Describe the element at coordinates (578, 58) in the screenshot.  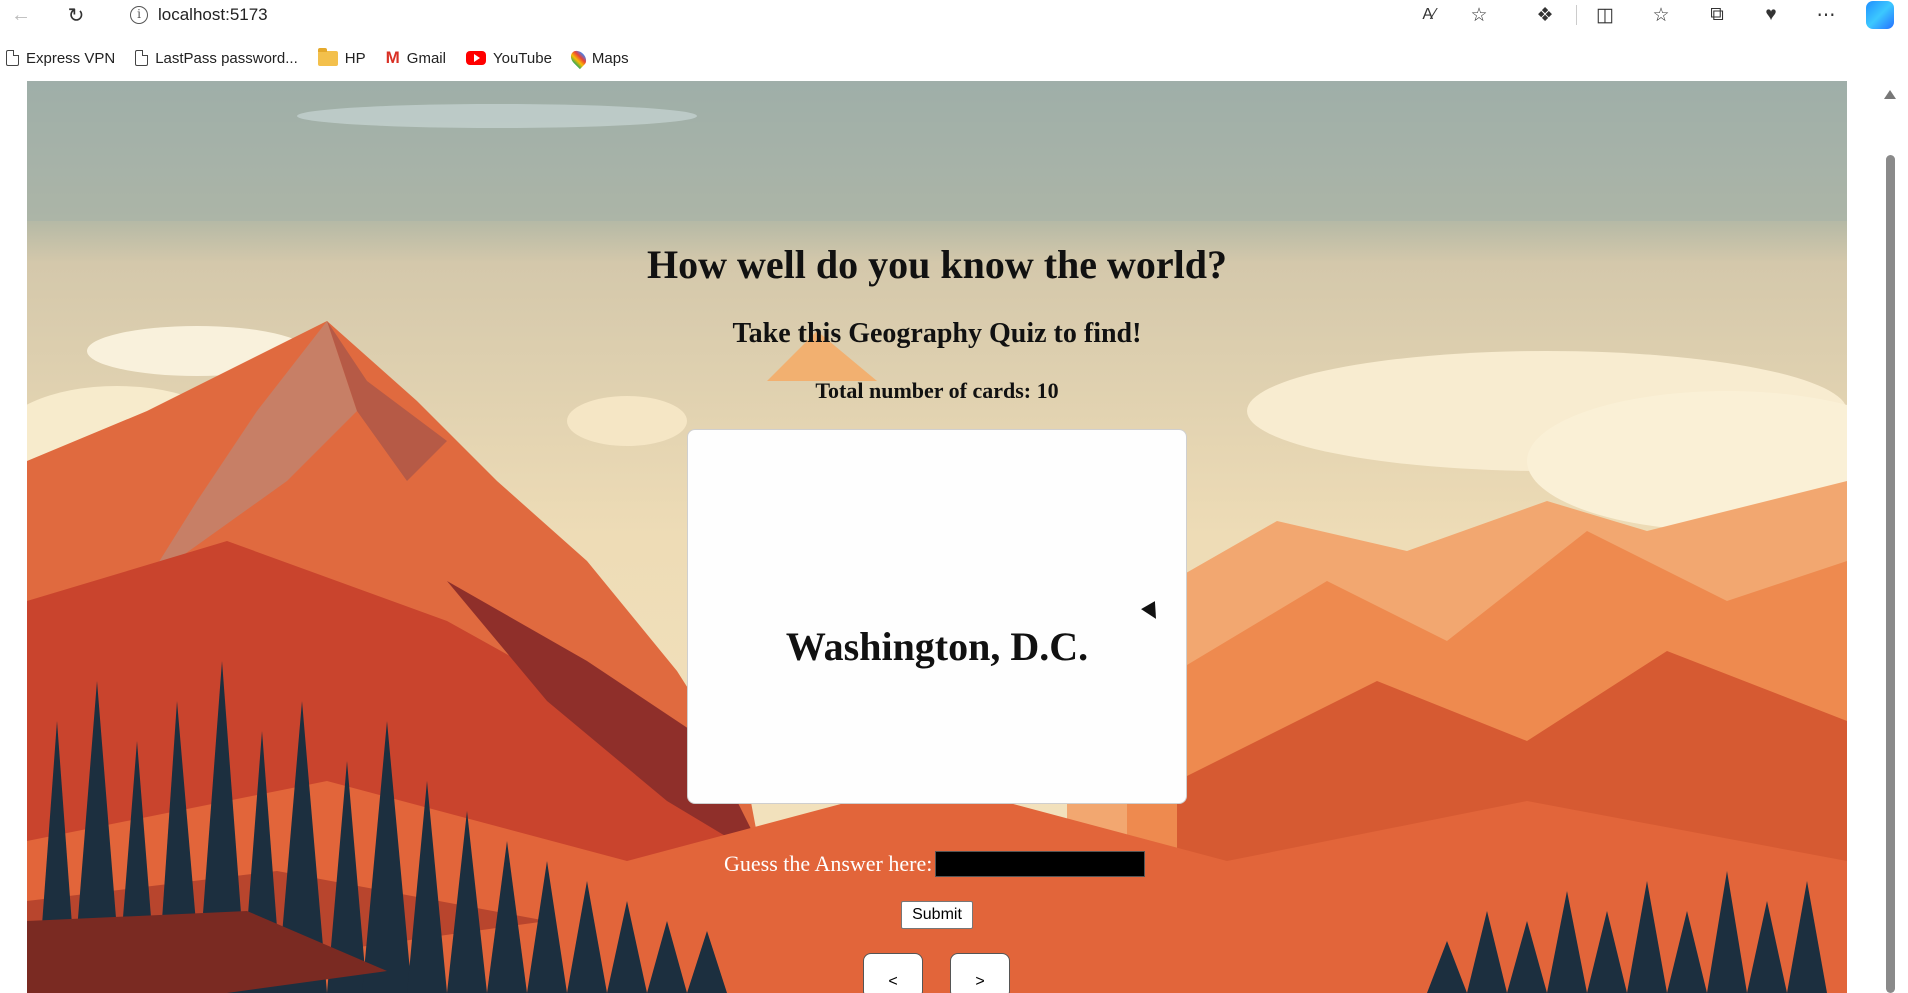
I see `maps-icon` at that location.